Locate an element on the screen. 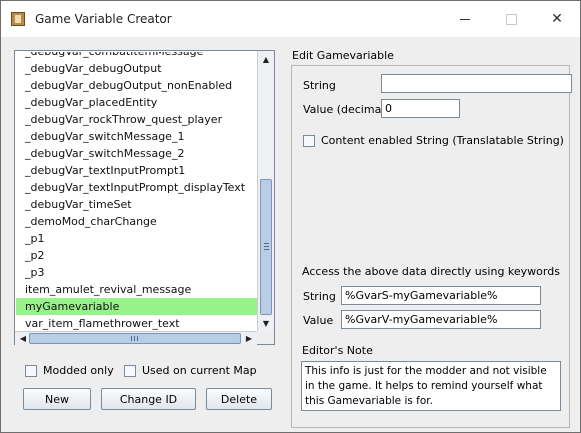  keyword-string-field: %GvarS-myGamevariable% is located at coordinates (441, 295).